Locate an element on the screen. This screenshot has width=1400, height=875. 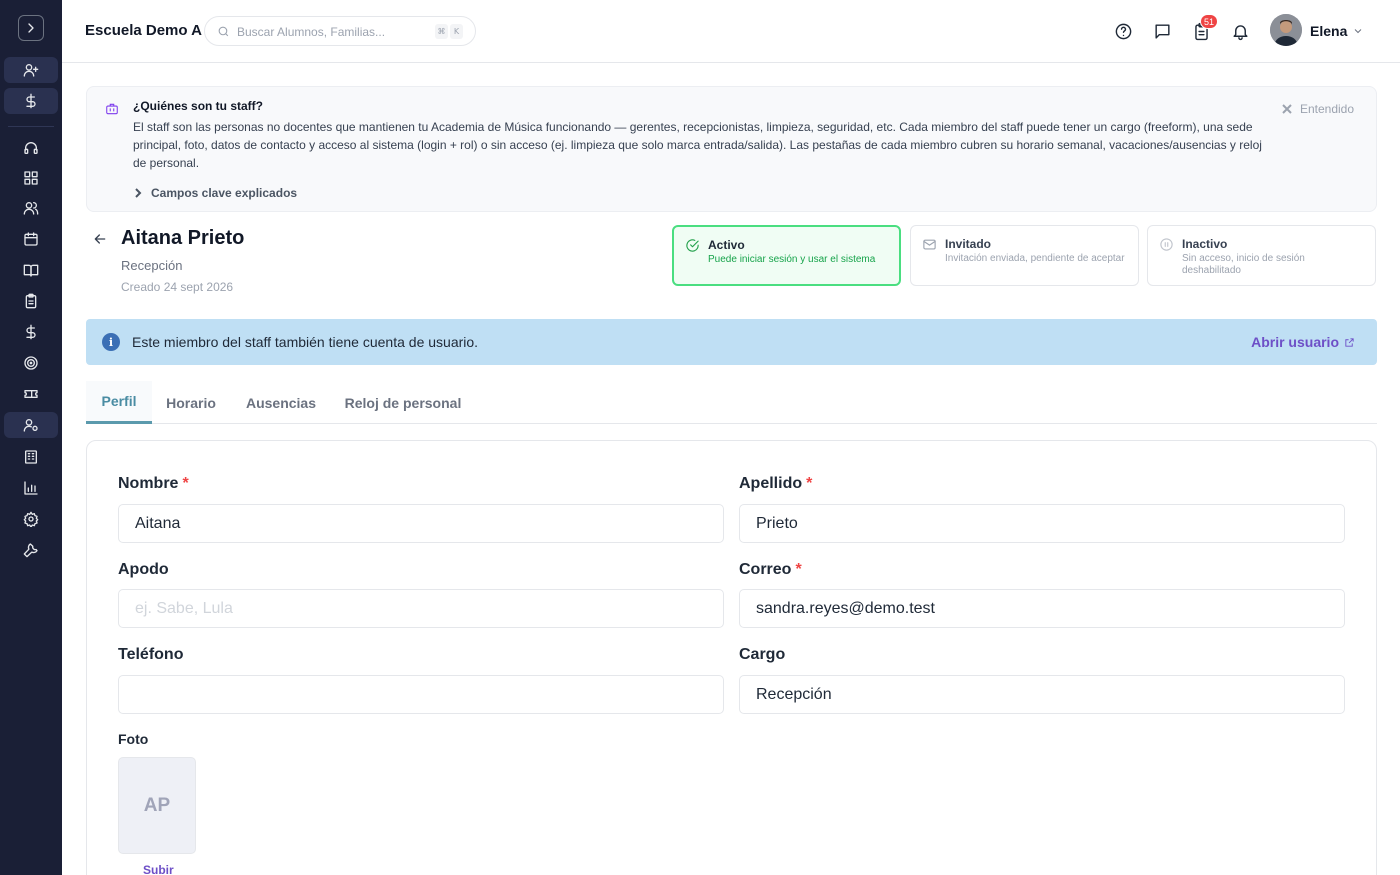
building-icon is located at coordinates (31, 457).